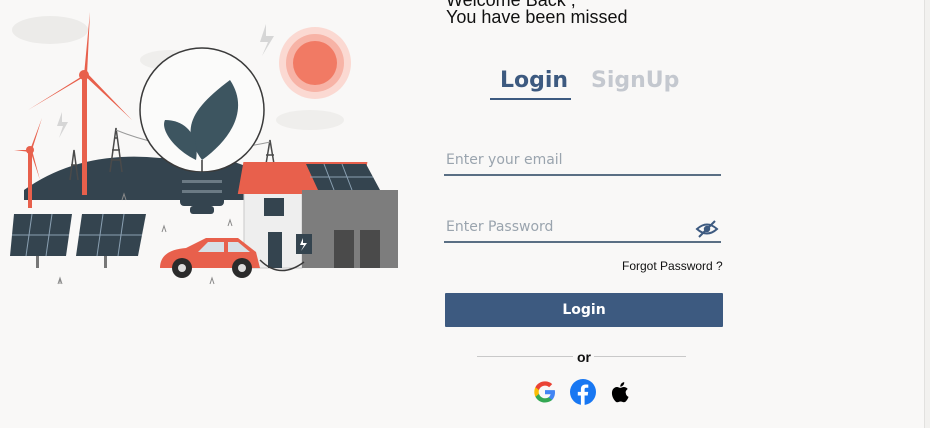 This screenshot has width=930, height=428. Describe the element at coordinates (534, 80) in the screenshot. I see `tab-login: Login` at that location.